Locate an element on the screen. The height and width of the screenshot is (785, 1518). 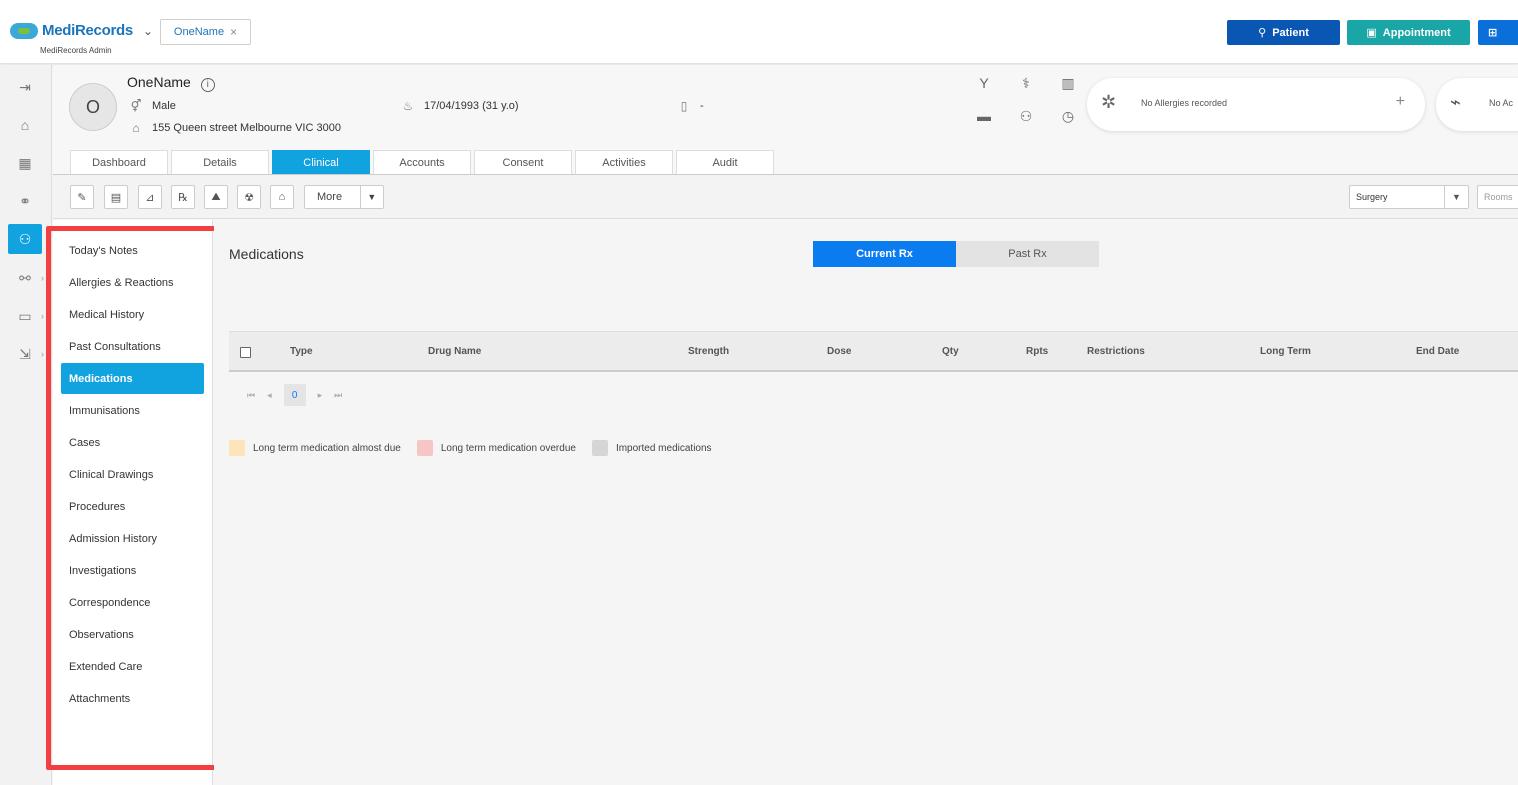
last-page-icon: ⏭ is located at coordinates (338, 395).